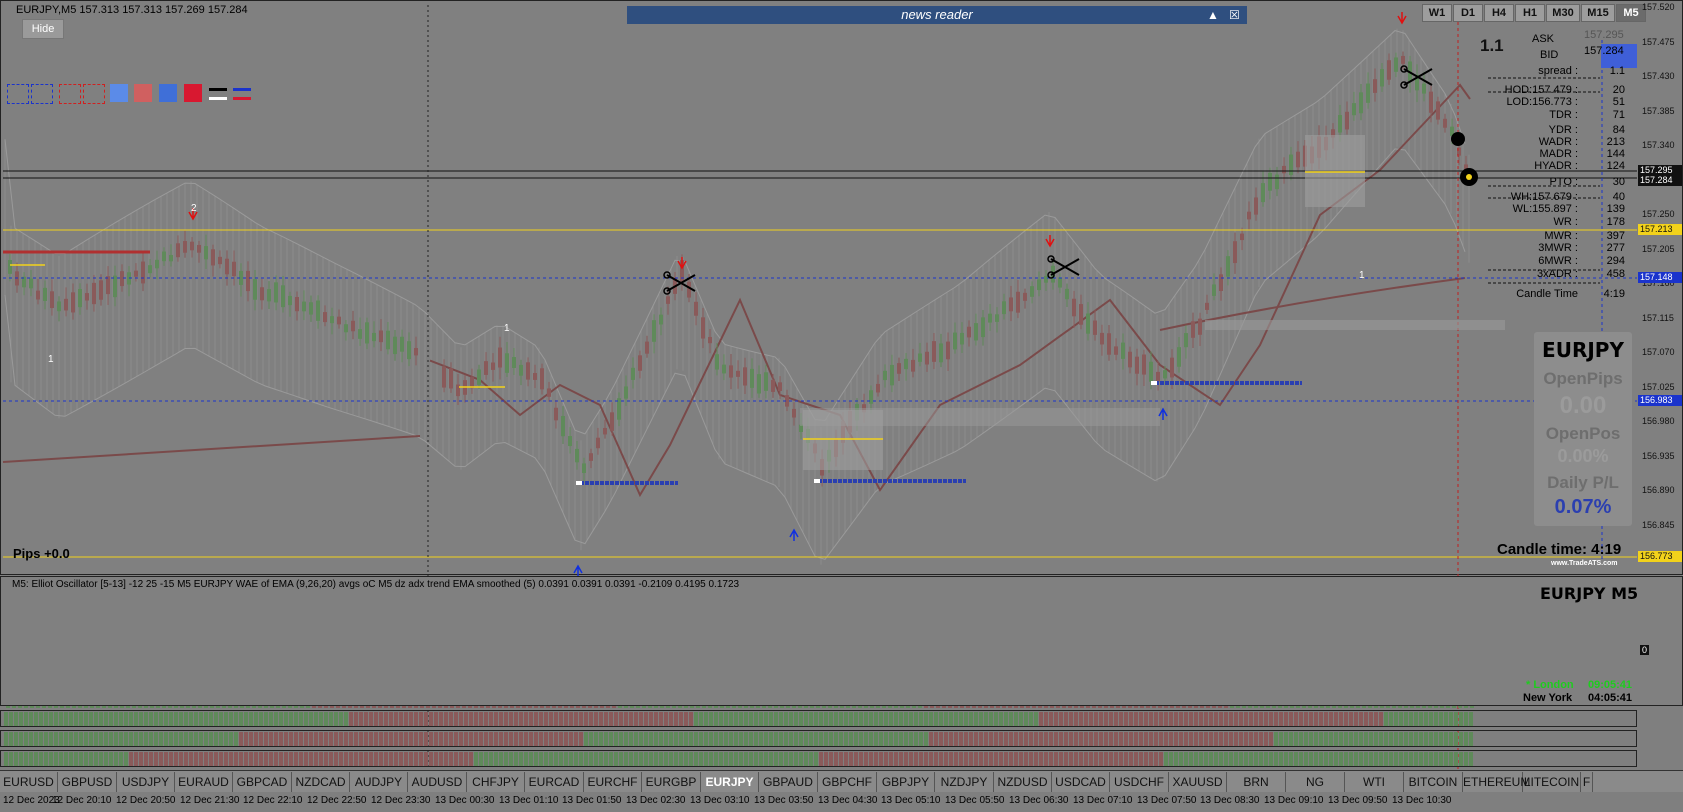 This screenshot has width=1683, height=812. What do you see at coordinates (554, 782) in the screenshot?
I see `tab-eurcad: EURCAD` at bounding box center [554, 782].